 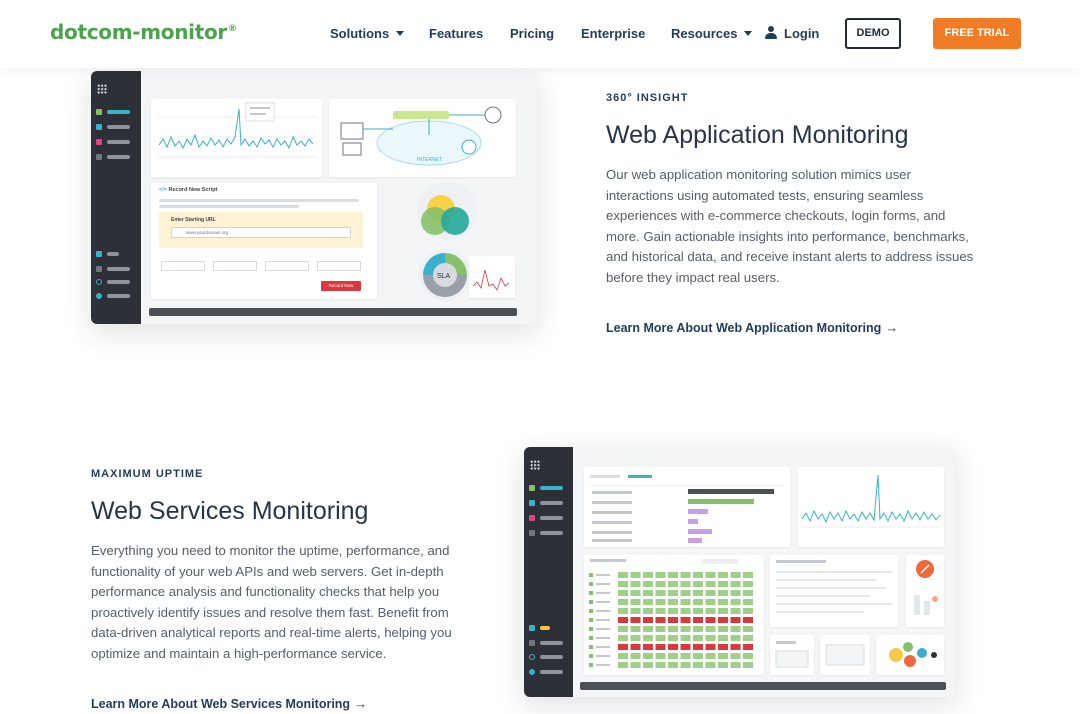 What do you see at coordinates (757, 135) in the screenshot?
I see `web-app-title: Web Application Monitoring` at bounding box center [757, 135].